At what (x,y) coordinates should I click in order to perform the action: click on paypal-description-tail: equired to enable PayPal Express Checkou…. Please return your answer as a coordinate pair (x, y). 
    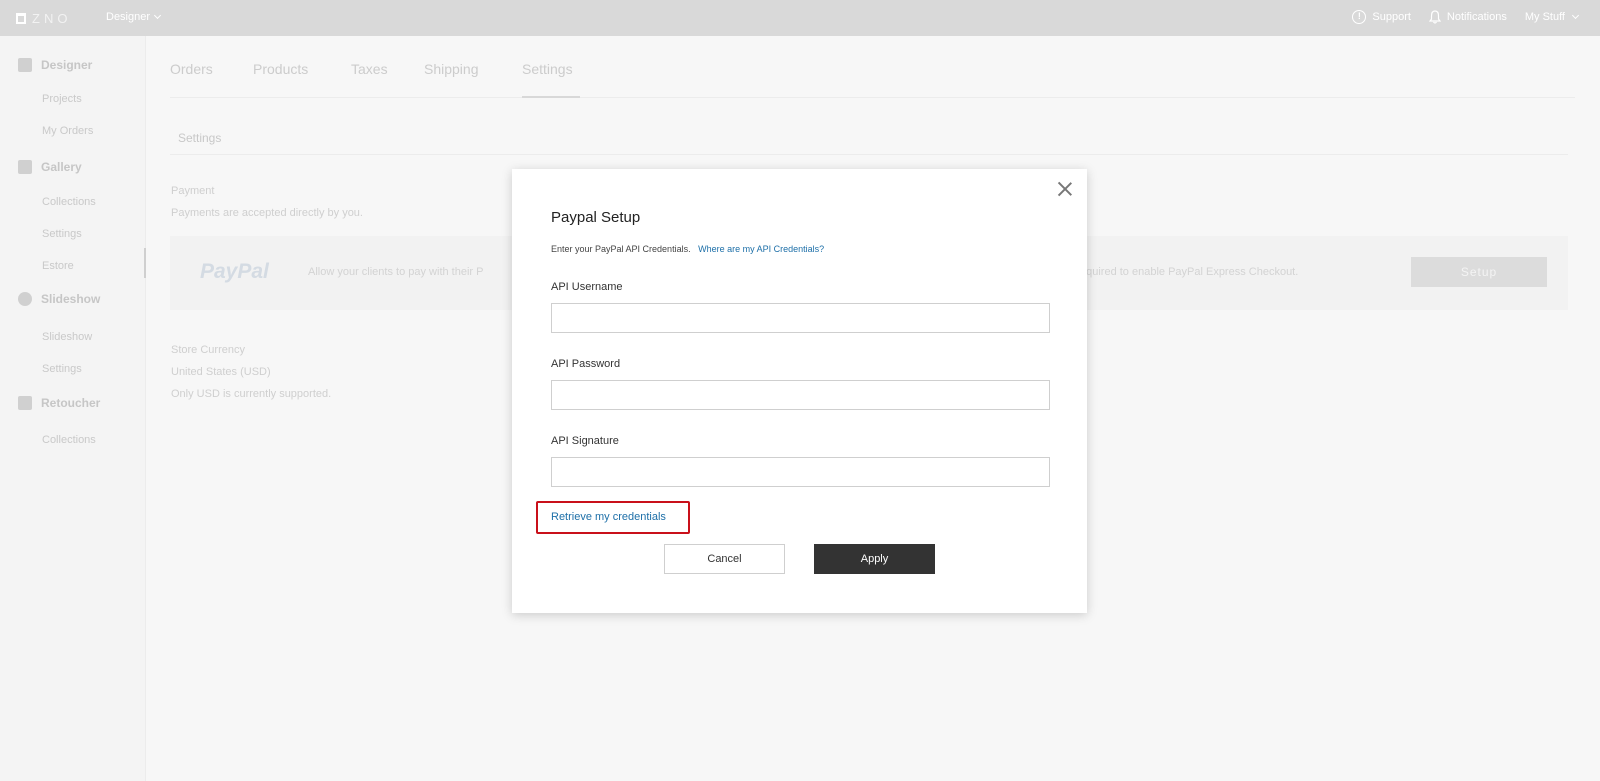
    Looking at the image, I should click on (1189, 272).